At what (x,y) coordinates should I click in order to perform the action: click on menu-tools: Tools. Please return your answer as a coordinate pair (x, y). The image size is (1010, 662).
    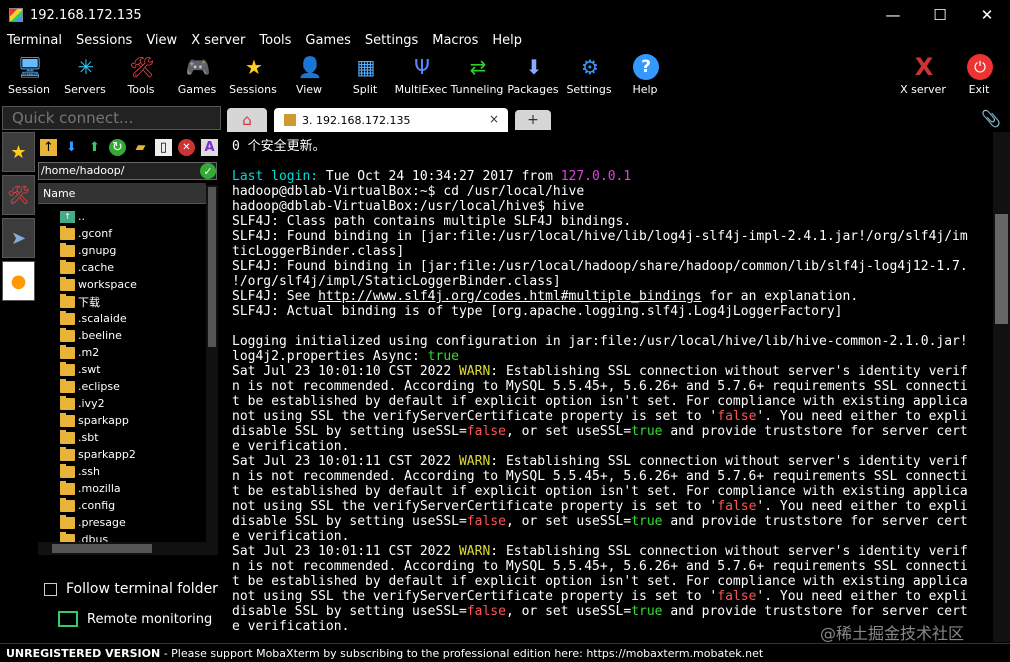
    Looking at the image, I should click on (275, 40).